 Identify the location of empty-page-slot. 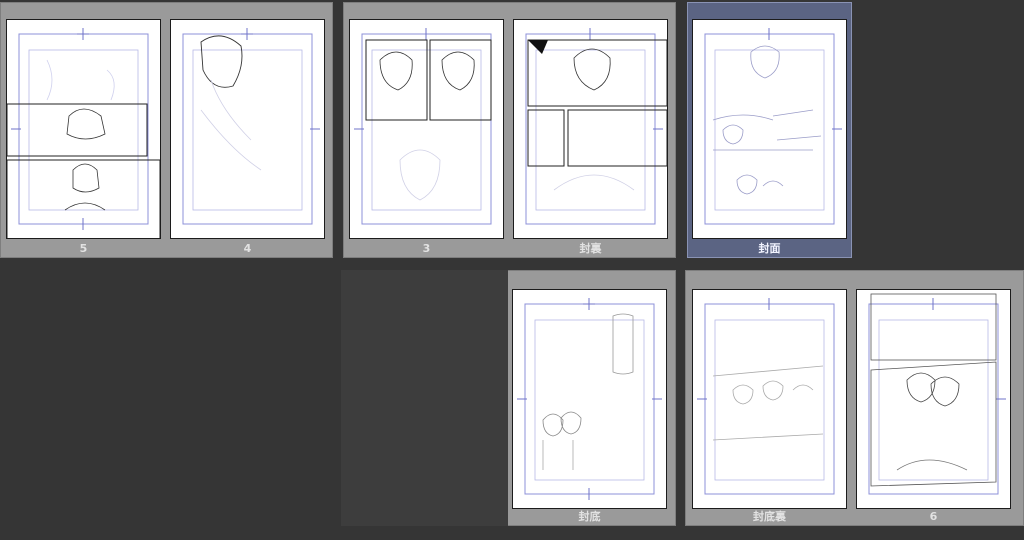
(424, 398).